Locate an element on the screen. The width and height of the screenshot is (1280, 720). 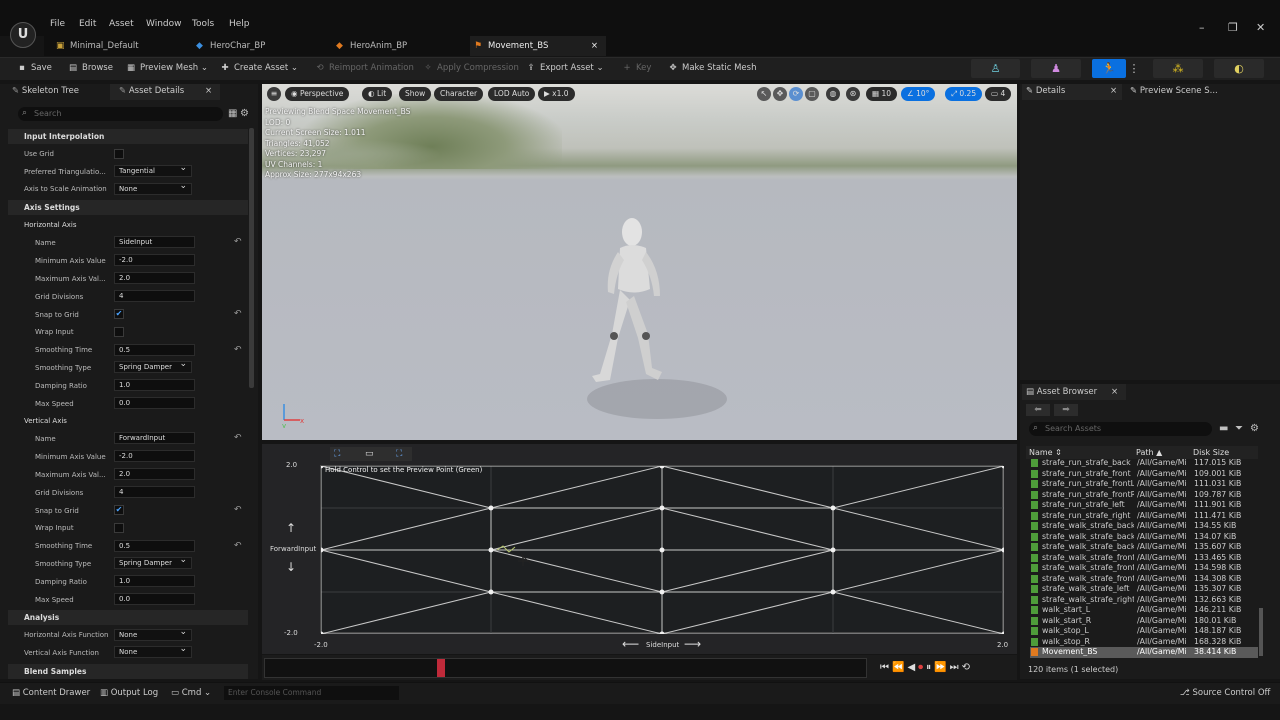
h-div-field: 4 is located at coordinates (154, 296).